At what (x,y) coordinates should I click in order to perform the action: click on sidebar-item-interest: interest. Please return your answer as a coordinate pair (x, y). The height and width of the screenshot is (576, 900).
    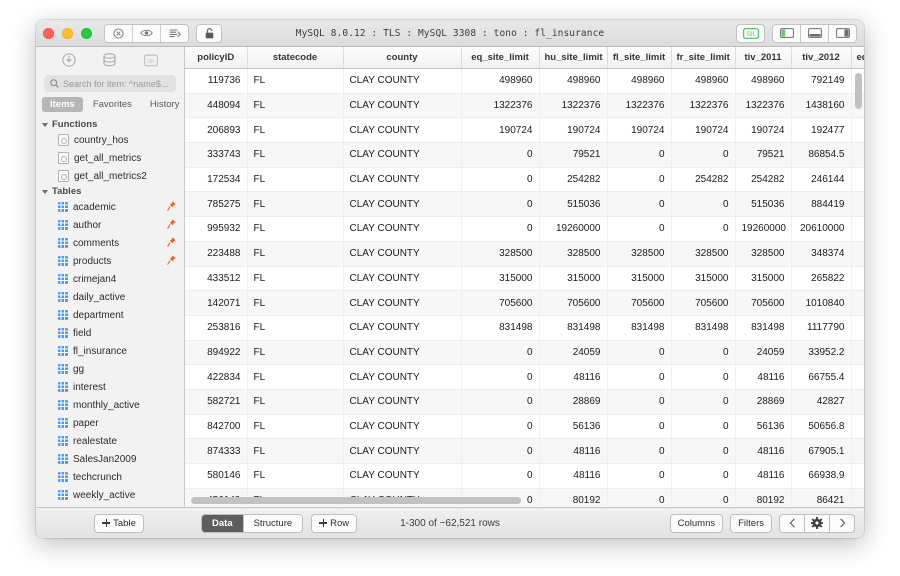
    Looking at the image, I should click on (110, 387).